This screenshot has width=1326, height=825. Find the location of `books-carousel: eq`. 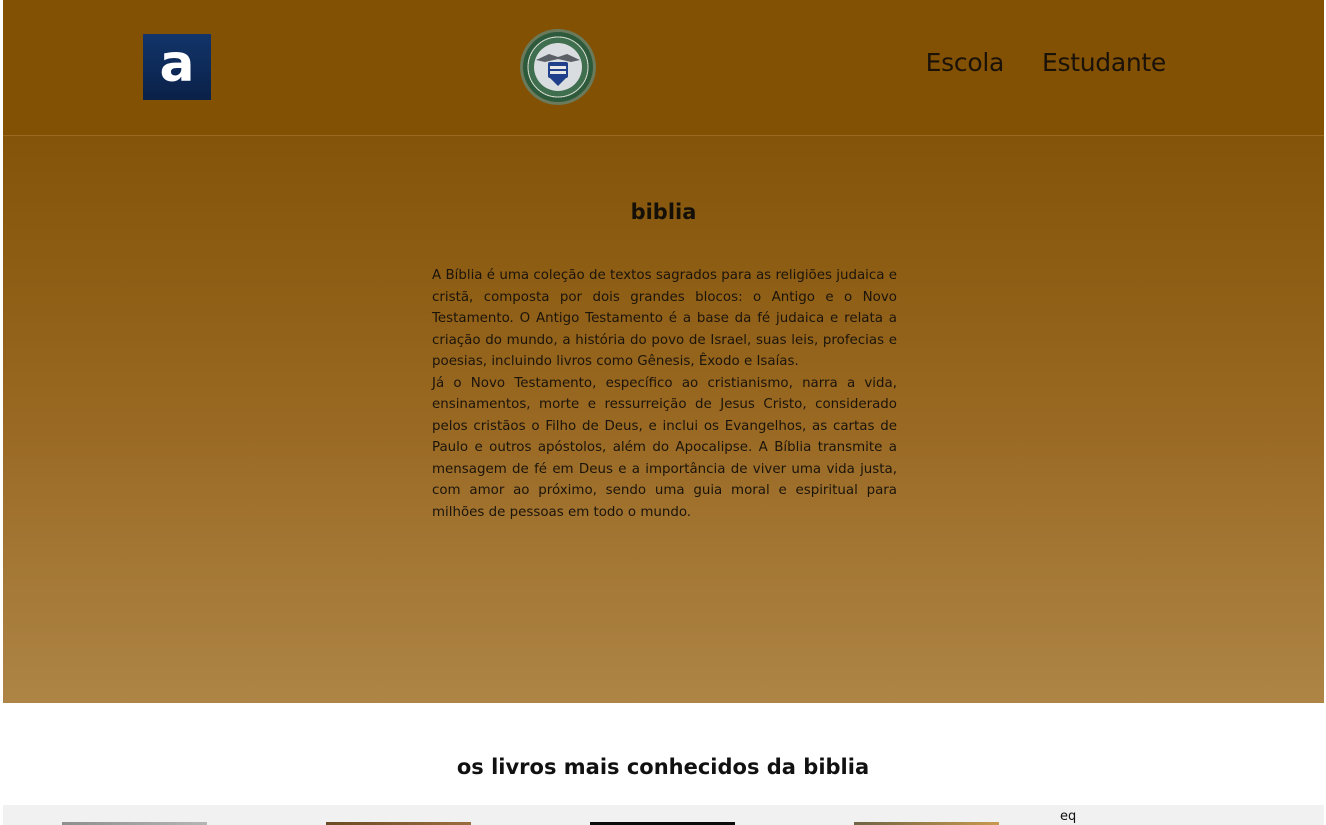

books-carousel: eq is located at coordinates (663, 815).